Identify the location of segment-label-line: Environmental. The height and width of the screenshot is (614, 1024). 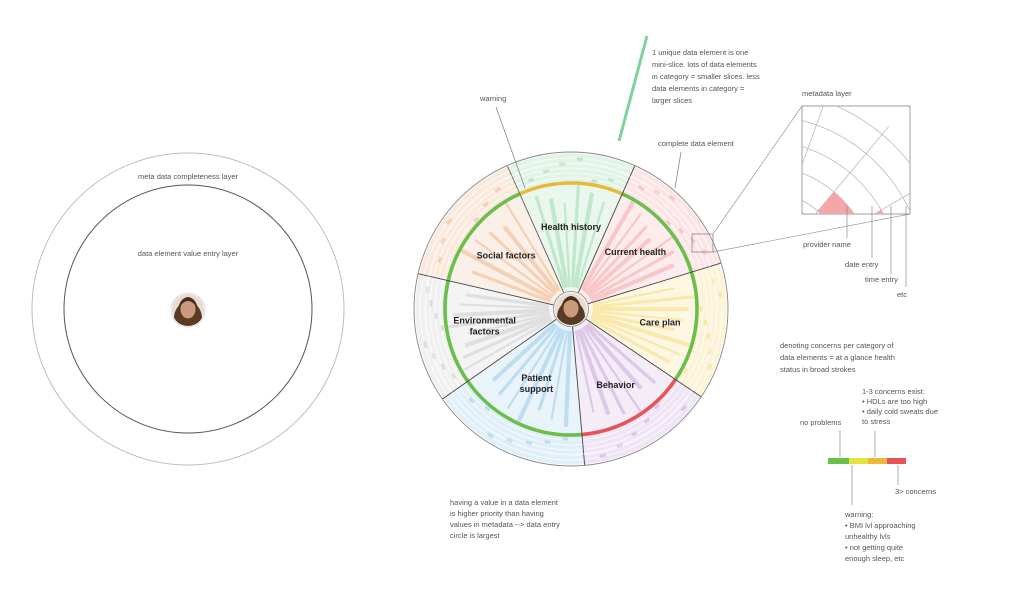
(484, 320).